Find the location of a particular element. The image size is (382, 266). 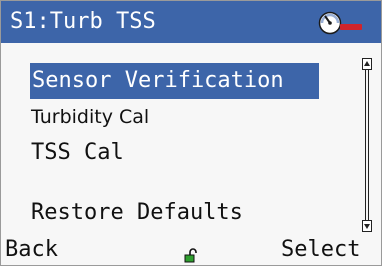

select-softkey: Select is located at coordinates (320, 250).